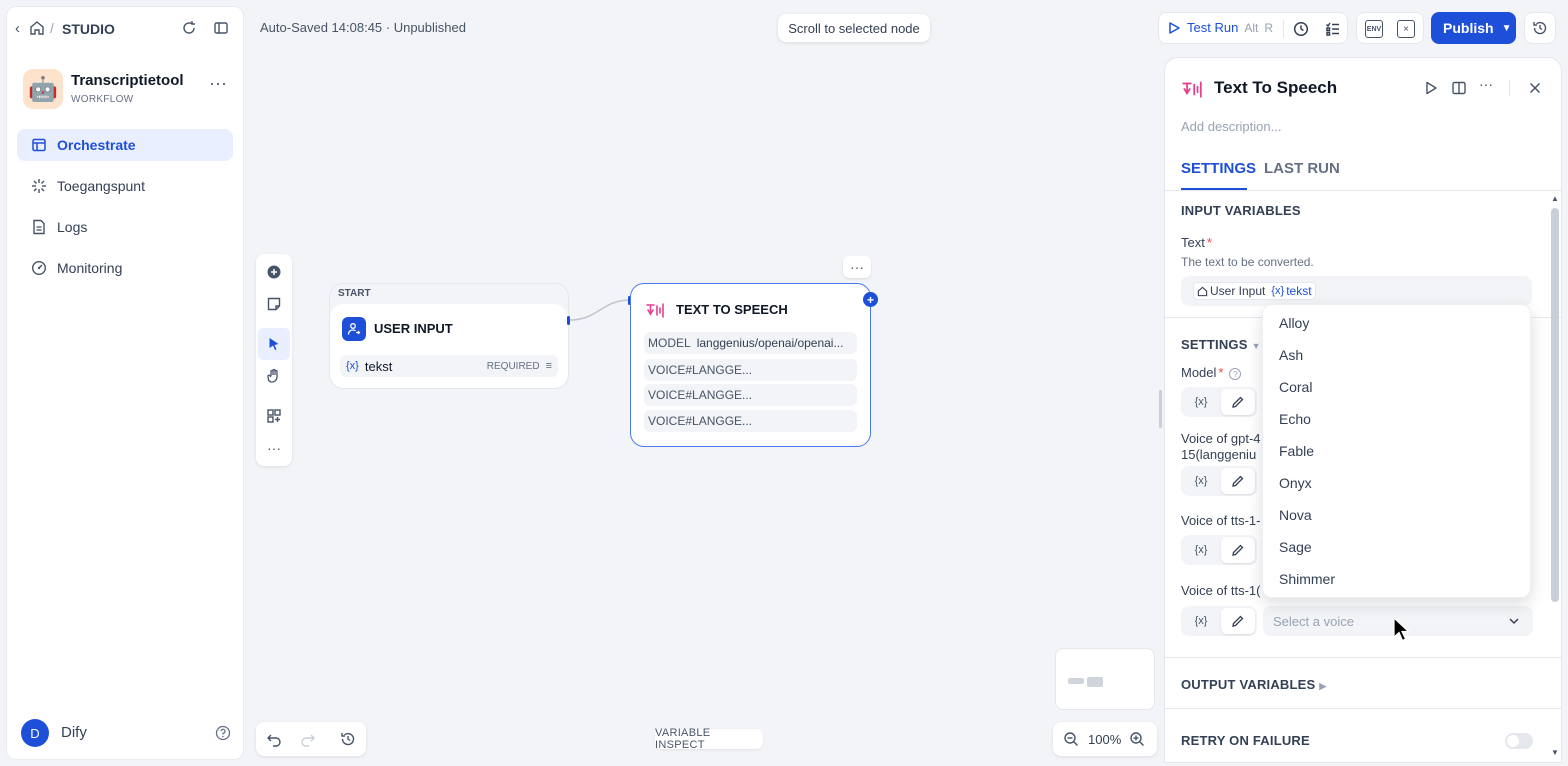 This screenshot has height=766, width=1568. I want to click on add-node-button, so click(274, 272).